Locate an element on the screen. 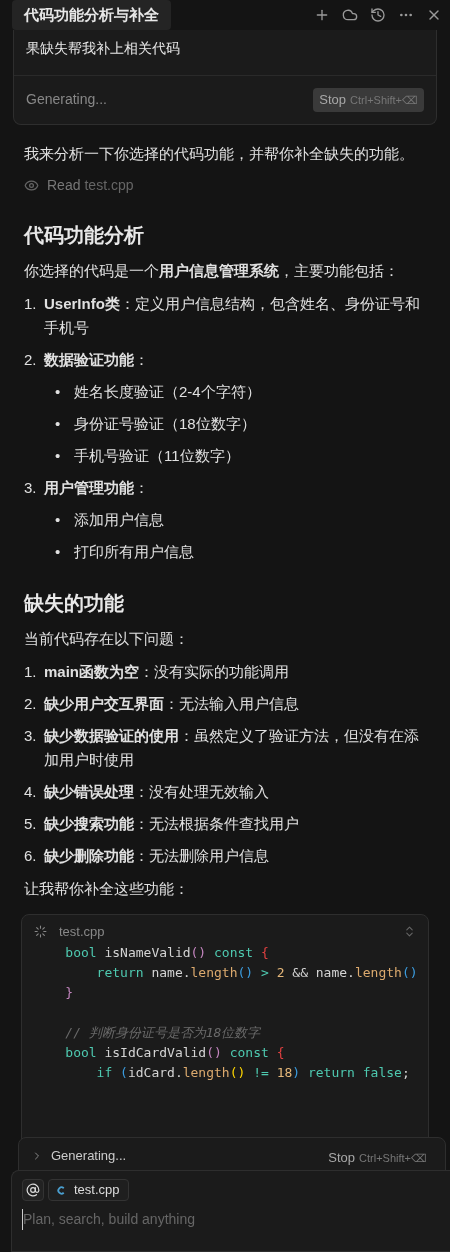 The width and height of the screenshot is (450, 1252). list-item: 缺少用户交互界面：无法输入用户信息 is located at coordinates (171, 703).